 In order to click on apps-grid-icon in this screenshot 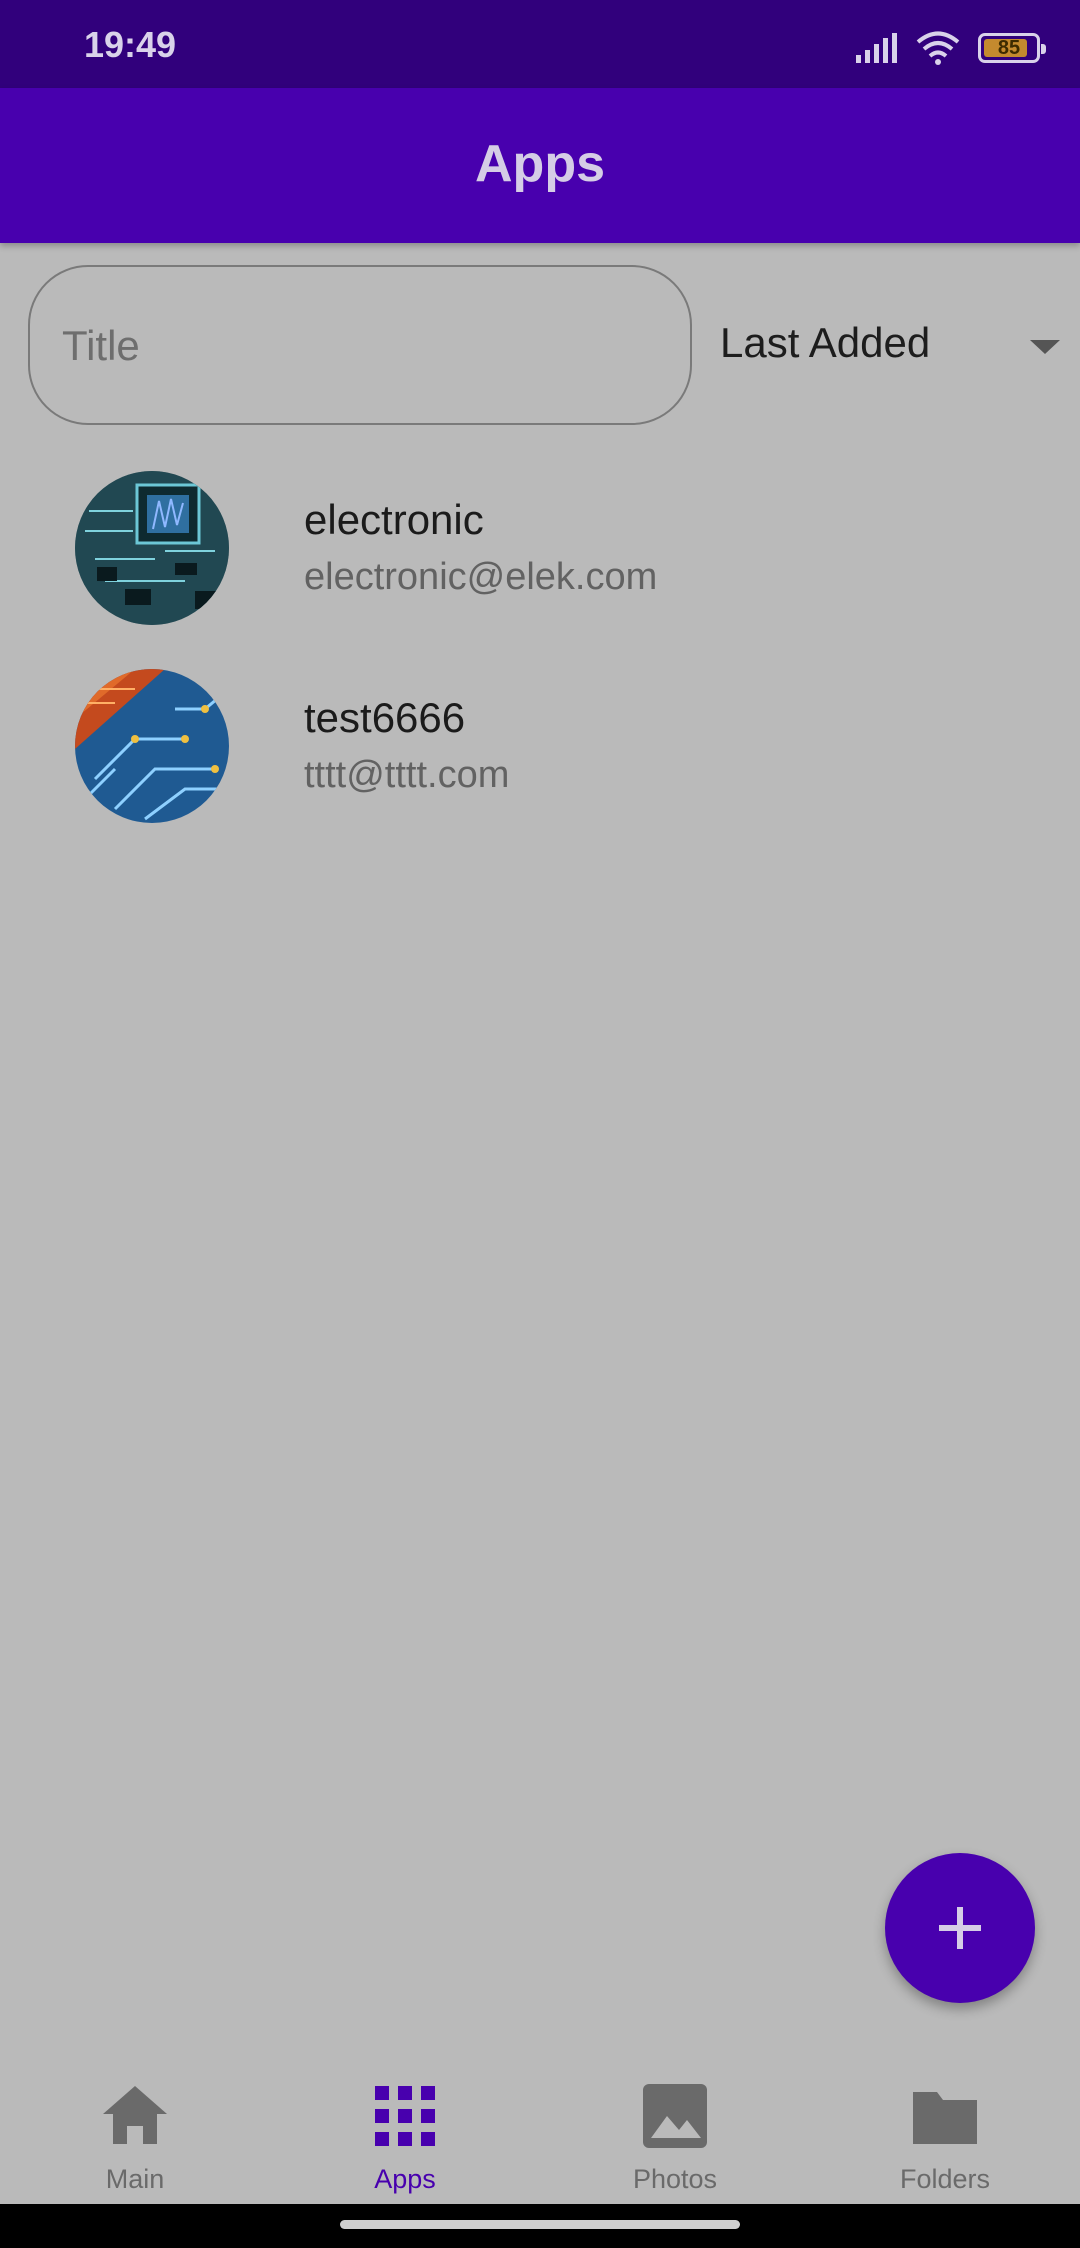, I will do `click(405, 2116)`.